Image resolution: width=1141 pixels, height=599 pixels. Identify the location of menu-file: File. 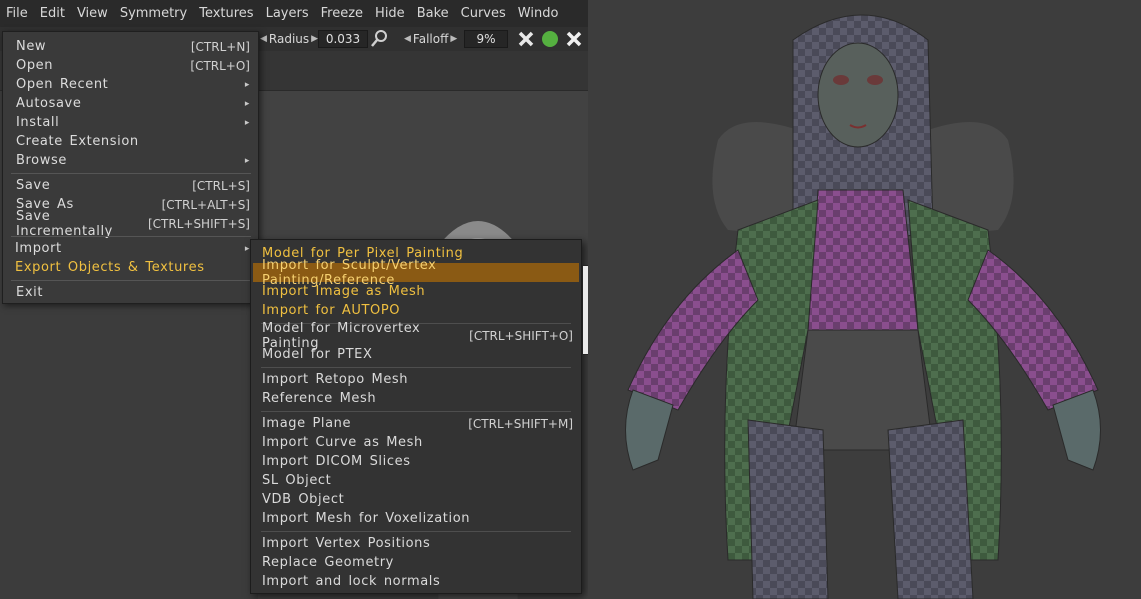
(17, 13).